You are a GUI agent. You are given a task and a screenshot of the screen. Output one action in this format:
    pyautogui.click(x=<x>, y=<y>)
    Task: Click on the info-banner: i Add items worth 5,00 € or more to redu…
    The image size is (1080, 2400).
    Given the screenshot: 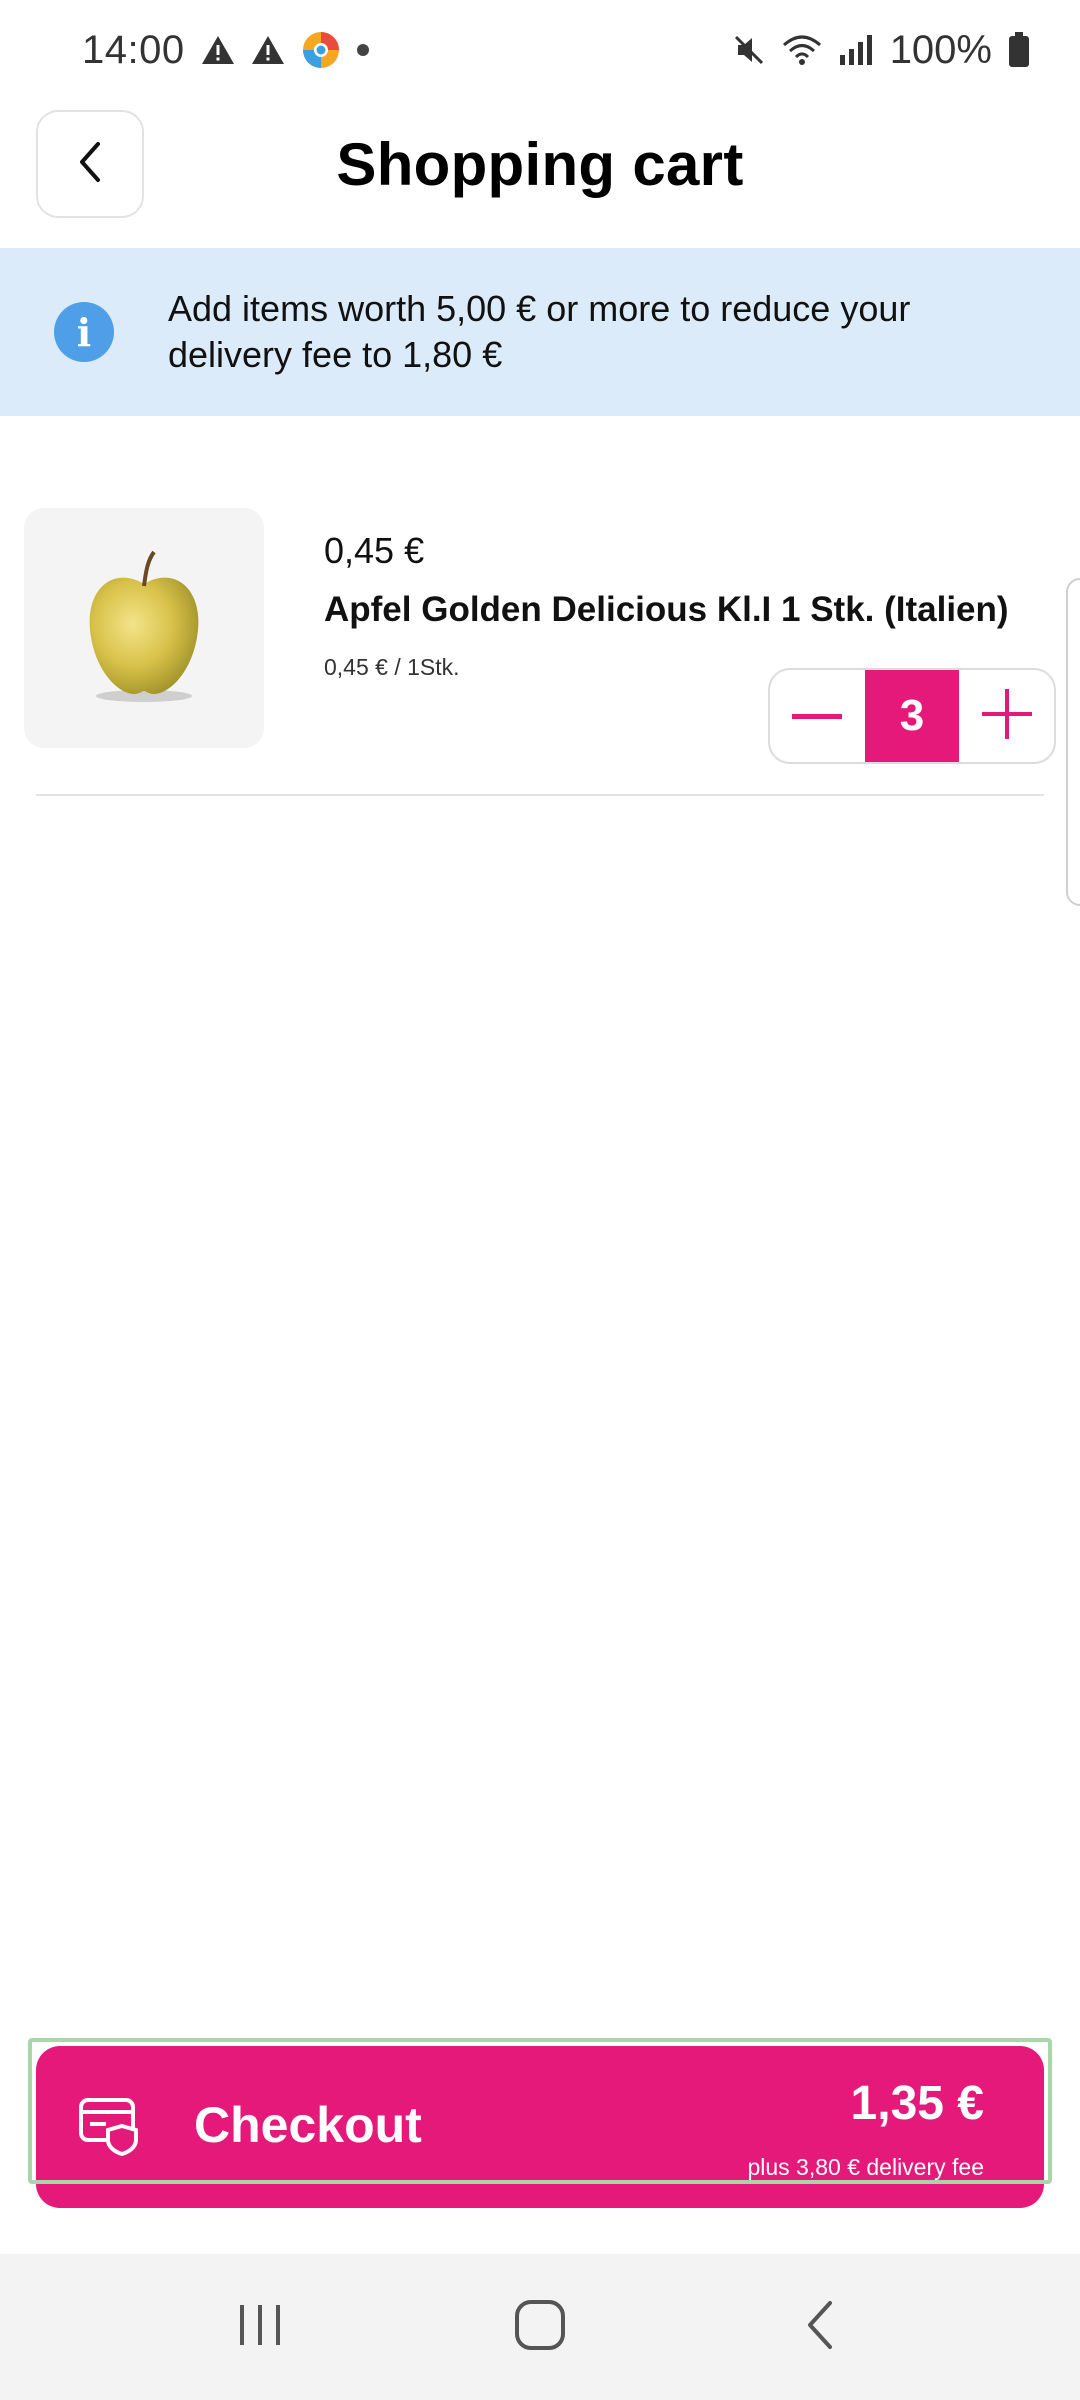 What is the action you would take?
    pyautogui.click(x=540, y=332)
    